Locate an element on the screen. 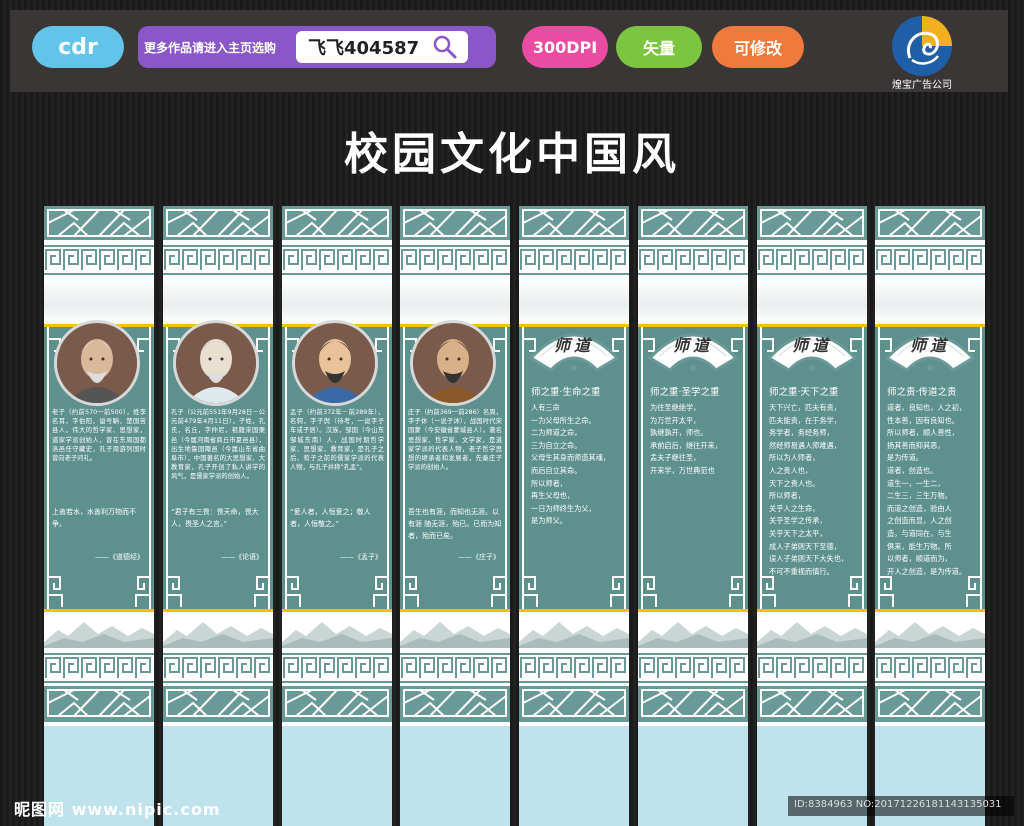 The image size is (1024, 826). text-line: 误人子弟则天下大失也， is located at coordinates (809, 559).